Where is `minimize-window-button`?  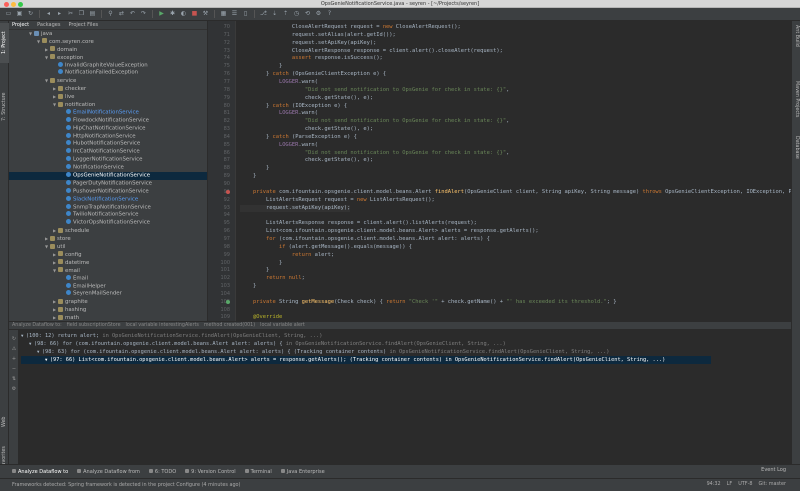
minimize-window-button is located at coordinates (13, 4).